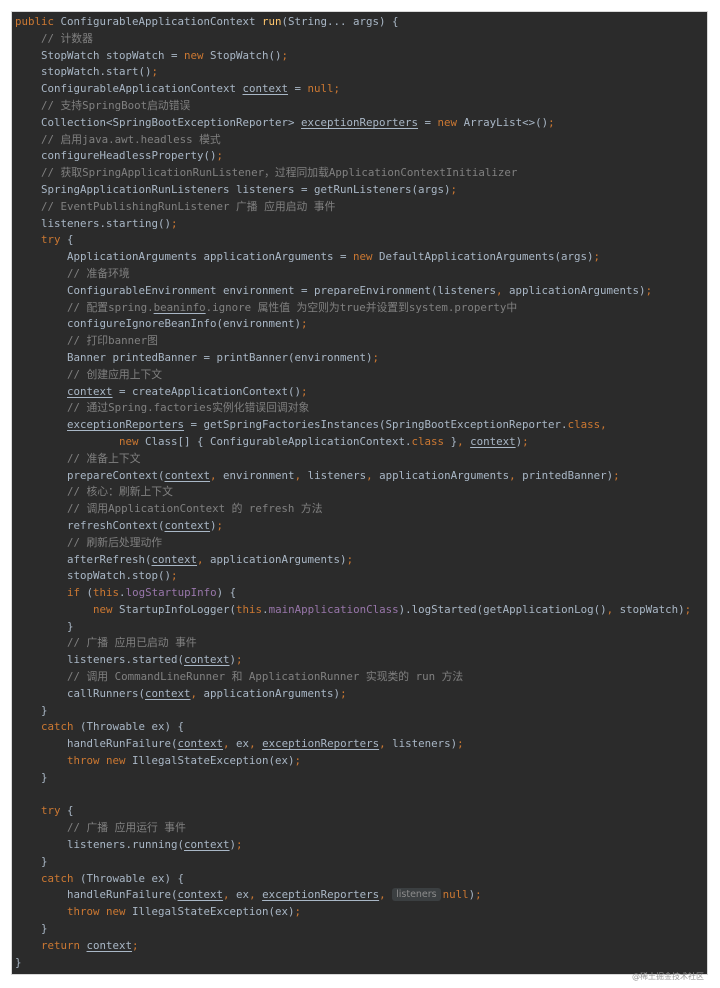 This screenshot has height=988, width=720. I want to click on code-line: if (this.logStartupInfo) {, so click(353, 593).